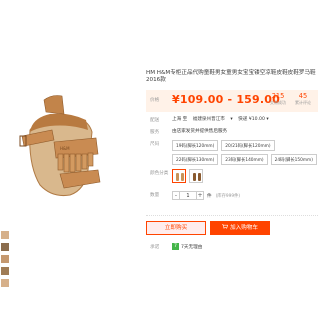 This screenshot has width=320, height=320. What do you see at coordinates (244, 159) in the screenshot?
I see `size-option: 23码(脚长140mm)` at bounding box center [244, 159].